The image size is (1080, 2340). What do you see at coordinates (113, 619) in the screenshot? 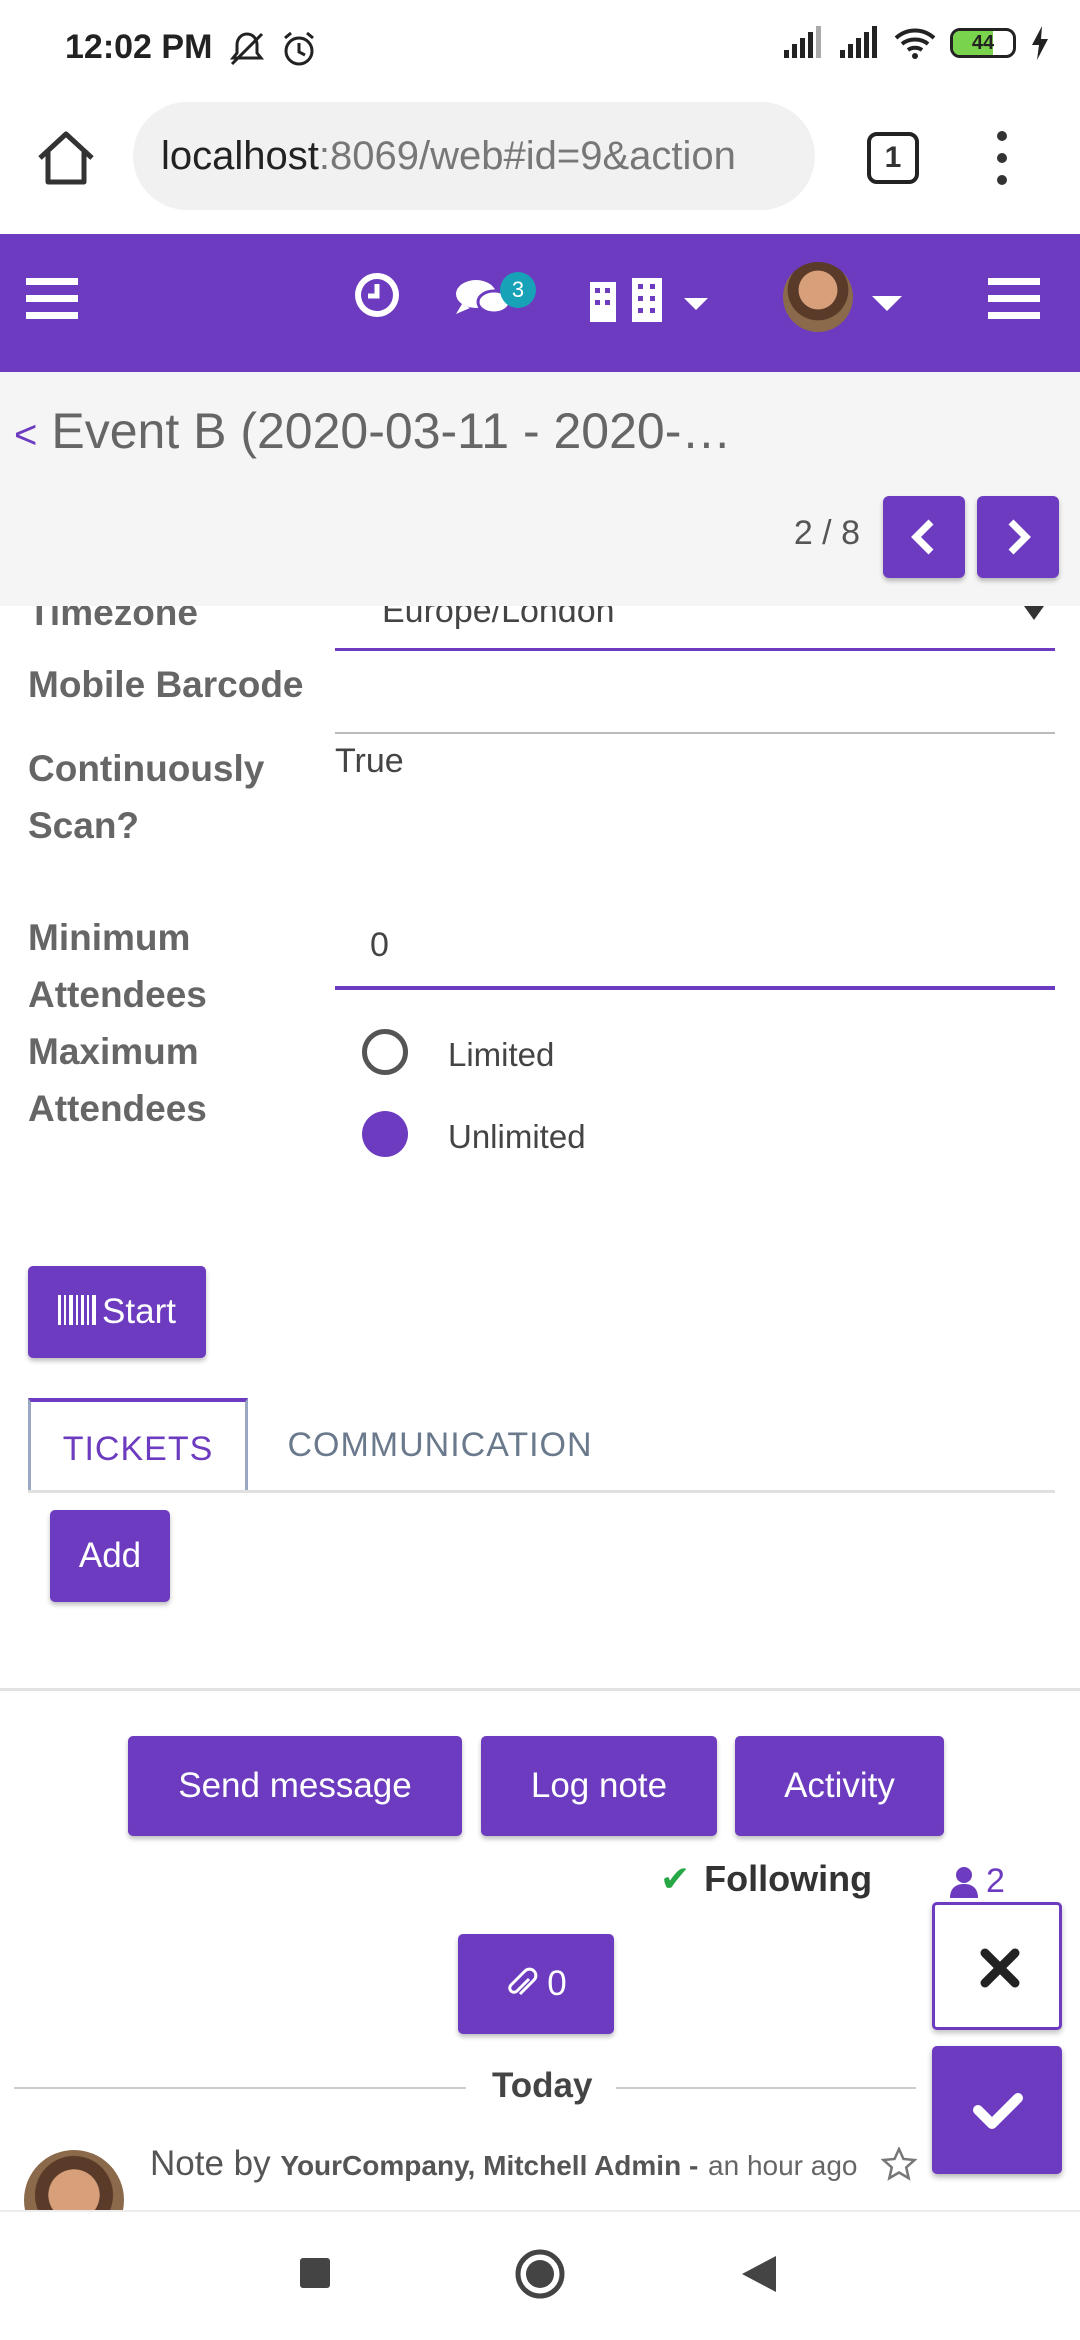
I see `timezone-label: Timezone` at bounding box center [113, 619].